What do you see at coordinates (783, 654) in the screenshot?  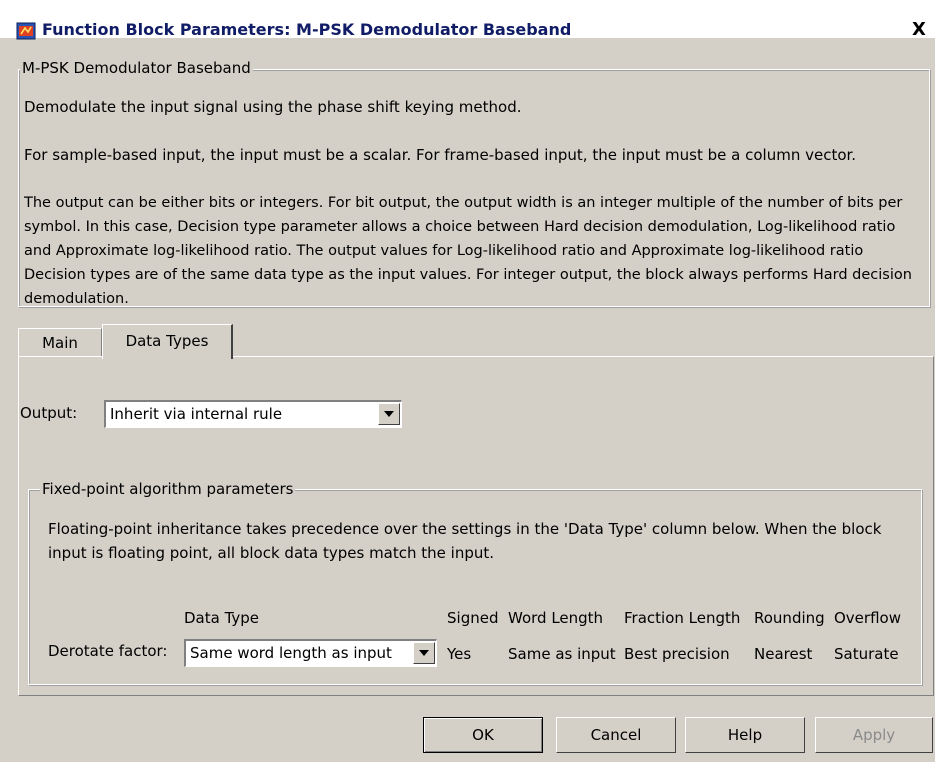 I see `derotate-factor-rounding: Nearest` at bounding box center [783, 654].